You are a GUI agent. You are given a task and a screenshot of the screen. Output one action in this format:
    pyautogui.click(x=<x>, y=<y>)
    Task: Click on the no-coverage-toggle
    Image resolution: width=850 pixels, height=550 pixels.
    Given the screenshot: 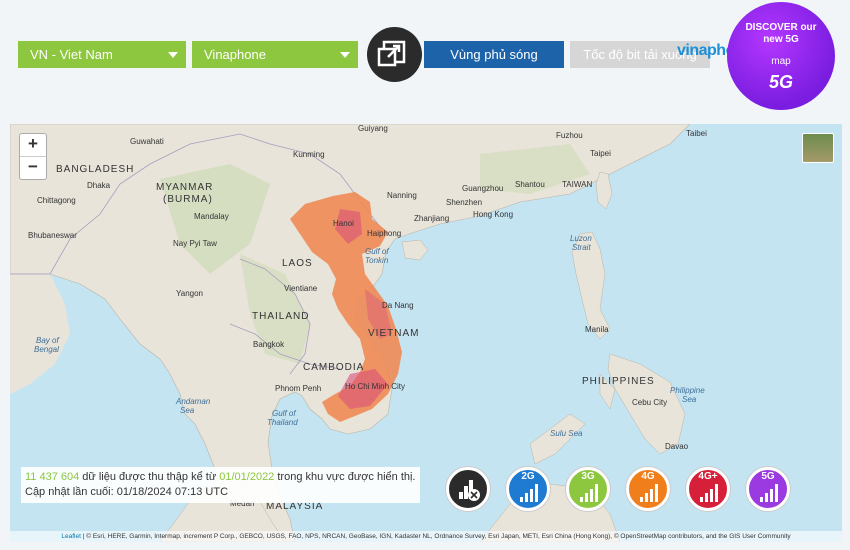 What is the action you would take?
    pyautogui.click(x=468, y=489)
    